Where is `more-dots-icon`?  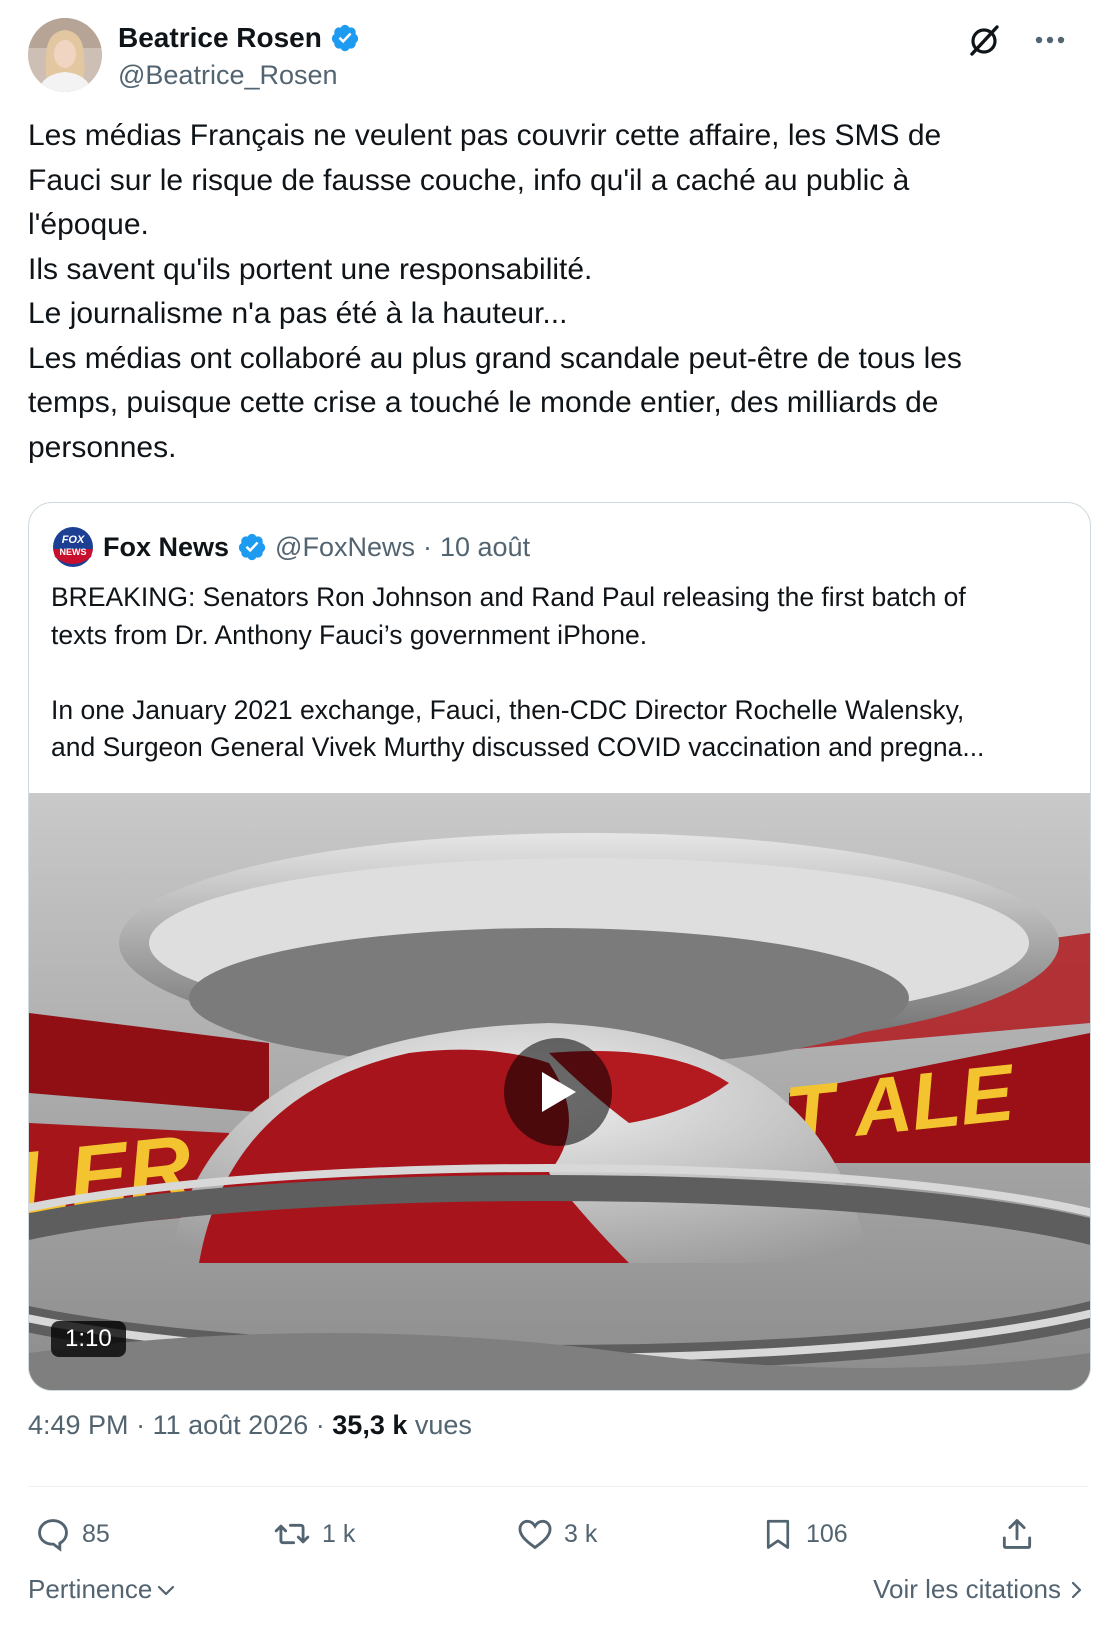 more-dots-icon is located at coordinates (1050, 40).